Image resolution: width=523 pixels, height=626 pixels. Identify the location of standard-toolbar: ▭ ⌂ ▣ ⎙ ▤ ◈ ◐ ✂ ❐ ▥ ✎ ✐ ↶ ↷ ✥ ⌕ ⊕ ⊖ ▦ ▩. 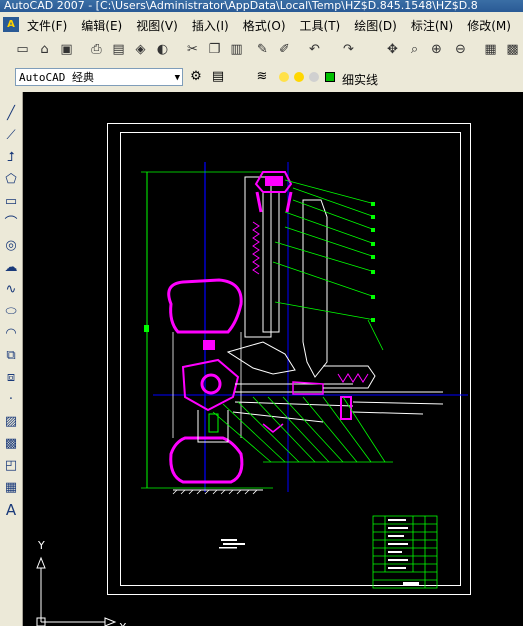
(261, 51).